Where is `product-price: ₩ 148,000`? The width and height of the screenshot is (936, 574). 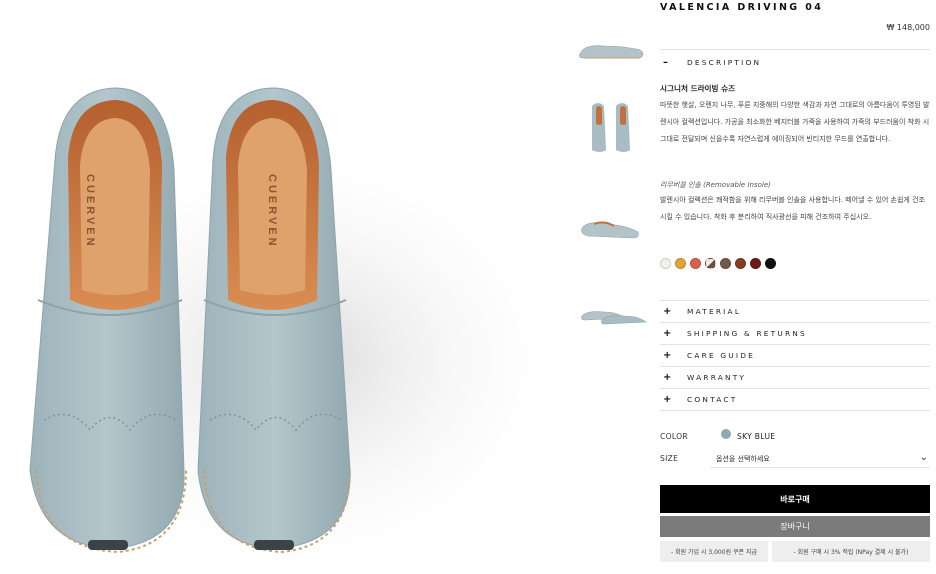 product-price: ₩ 148,000 is located at coordinates (908, 27).